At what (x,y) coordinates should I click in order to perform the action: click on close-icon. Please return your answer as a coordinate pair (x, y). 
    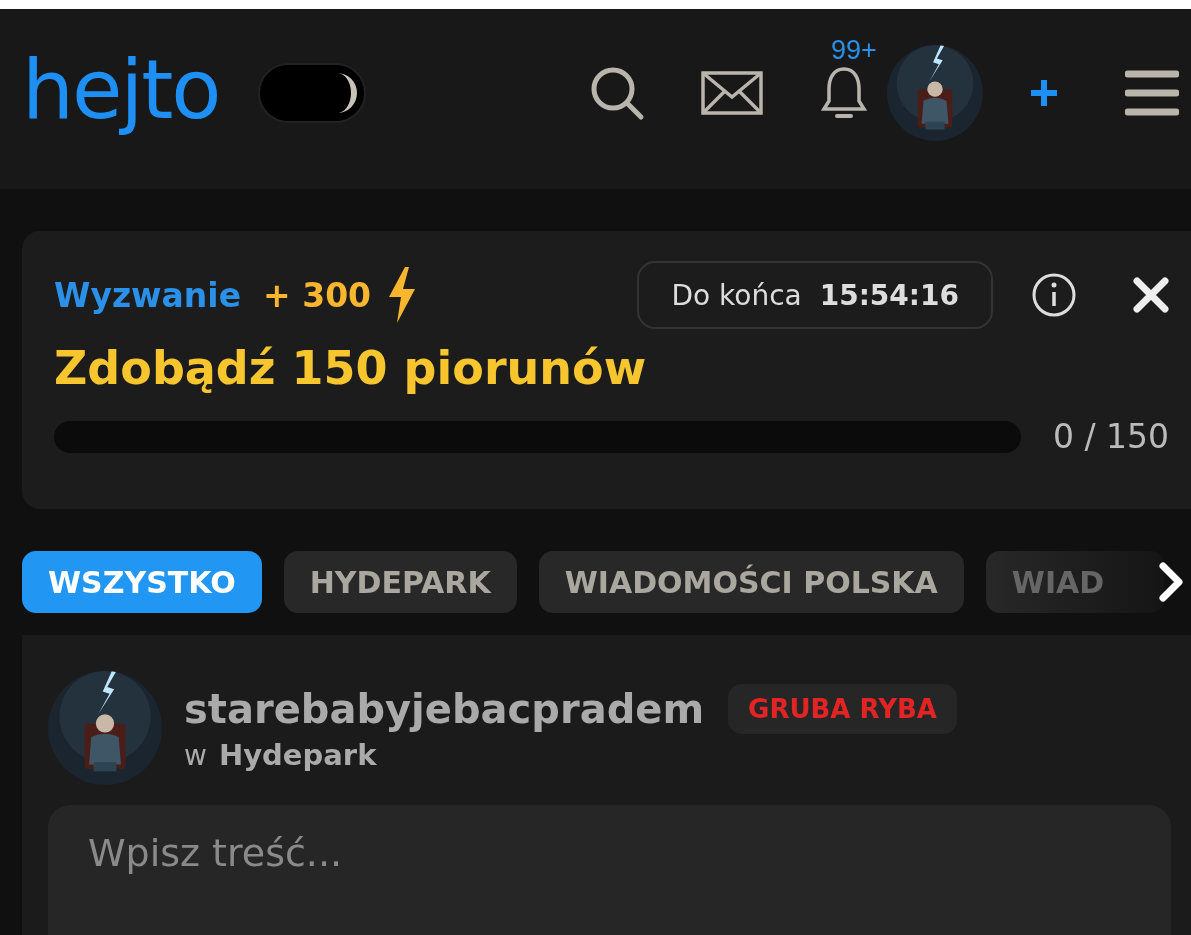
    Looking at the image, I should click on (1151, 295).